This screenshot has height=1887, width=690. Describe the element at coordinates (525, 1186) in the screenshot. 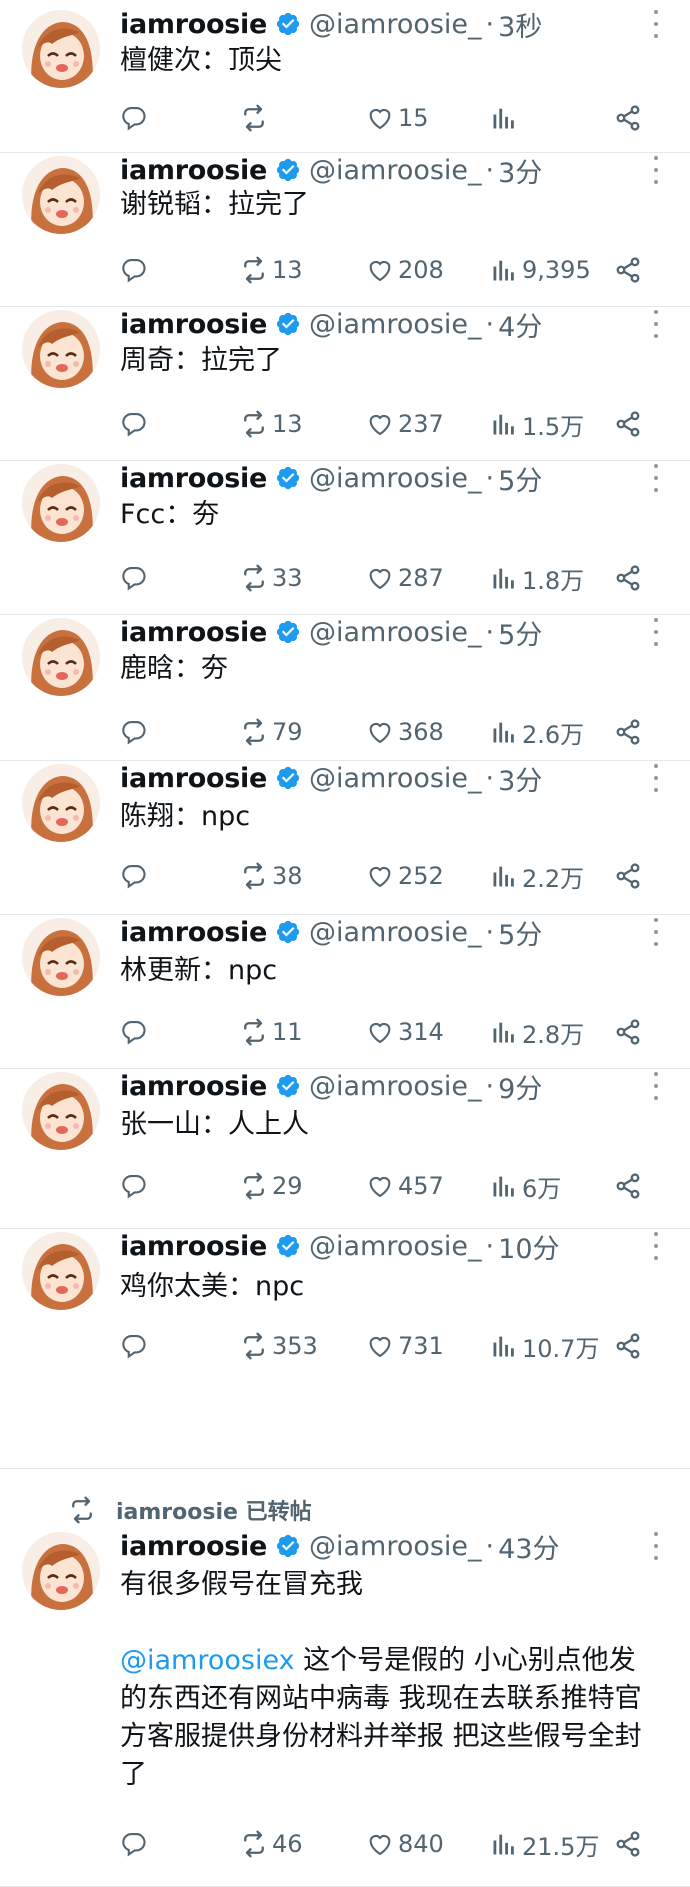

I see `views-button: 6万` at that location.